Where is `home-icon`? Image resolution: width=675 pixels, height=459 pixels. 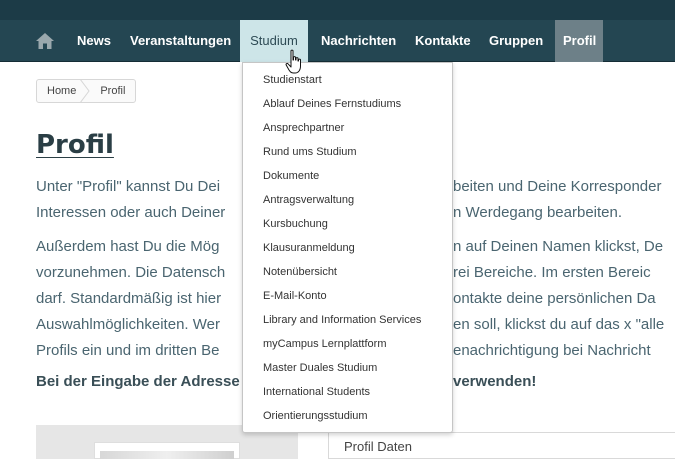 home-icon is located at coordinates (45, 41).